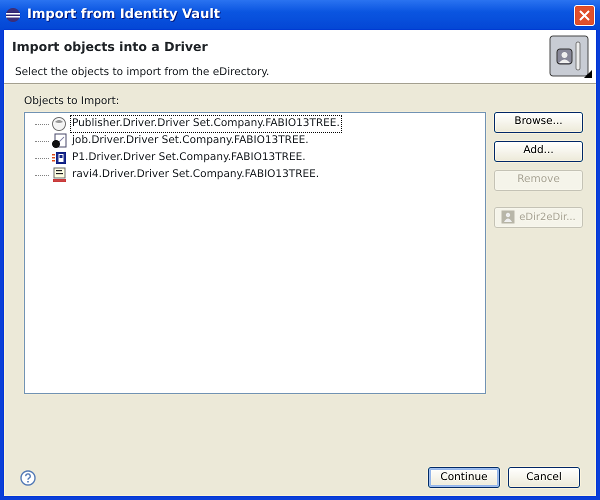  I want to click on vault-icon, so click(570, 57).